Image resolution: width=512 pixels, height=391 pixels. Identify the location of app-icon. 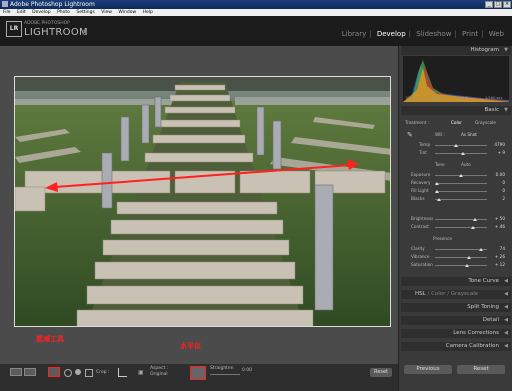
(5, 4).